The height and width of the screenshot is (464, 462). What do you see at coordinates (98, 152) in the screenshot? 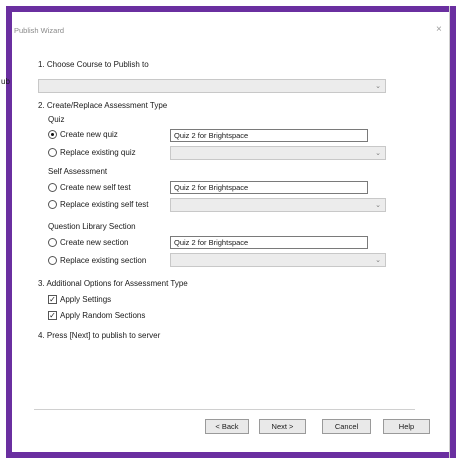
I see `replace-quiz-label: Replace existing quiz` at bounding box center [98, 152].